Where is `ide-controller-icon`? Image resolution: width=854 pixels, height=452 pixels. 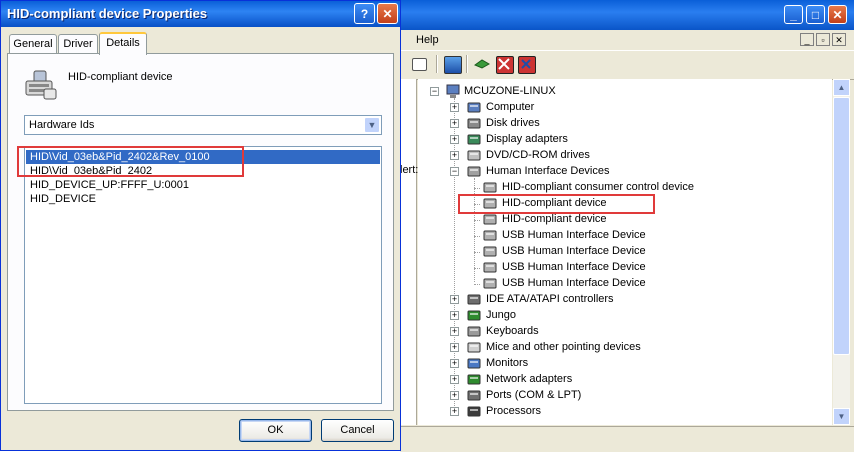 ide-controller-icon is located at coordinates (474, 299).